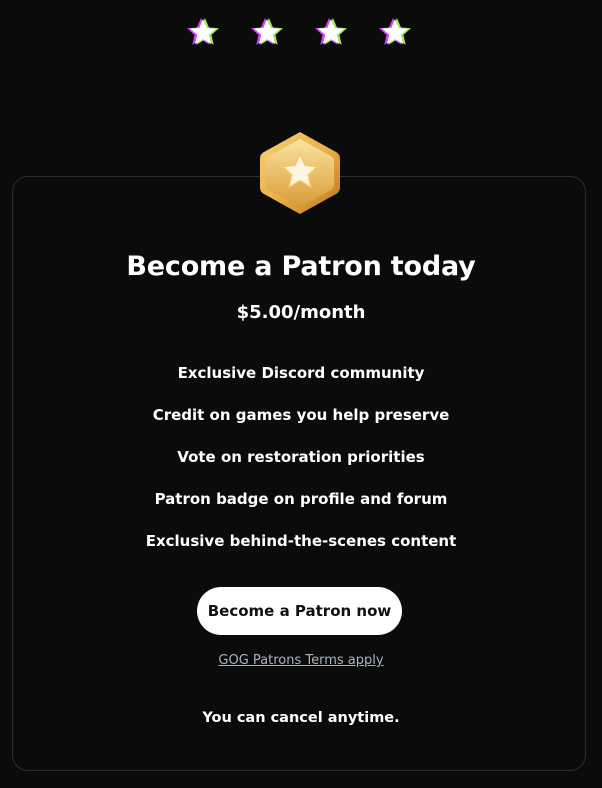 This screenshot has height=788, width=602. What do you see at coordinates (301, 312) in the screenshot?
I see `price-label: $5.00/month` at bounding box center [301, 312].